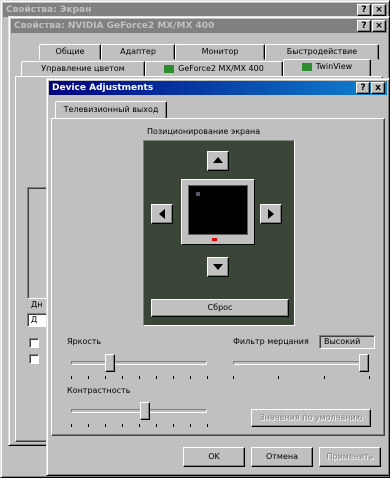 The image size is (390, 478). Describe the element at coordinates (103, 88) in the screenshot. I see `device-adjustments-title: Device Adjustments` at that location.